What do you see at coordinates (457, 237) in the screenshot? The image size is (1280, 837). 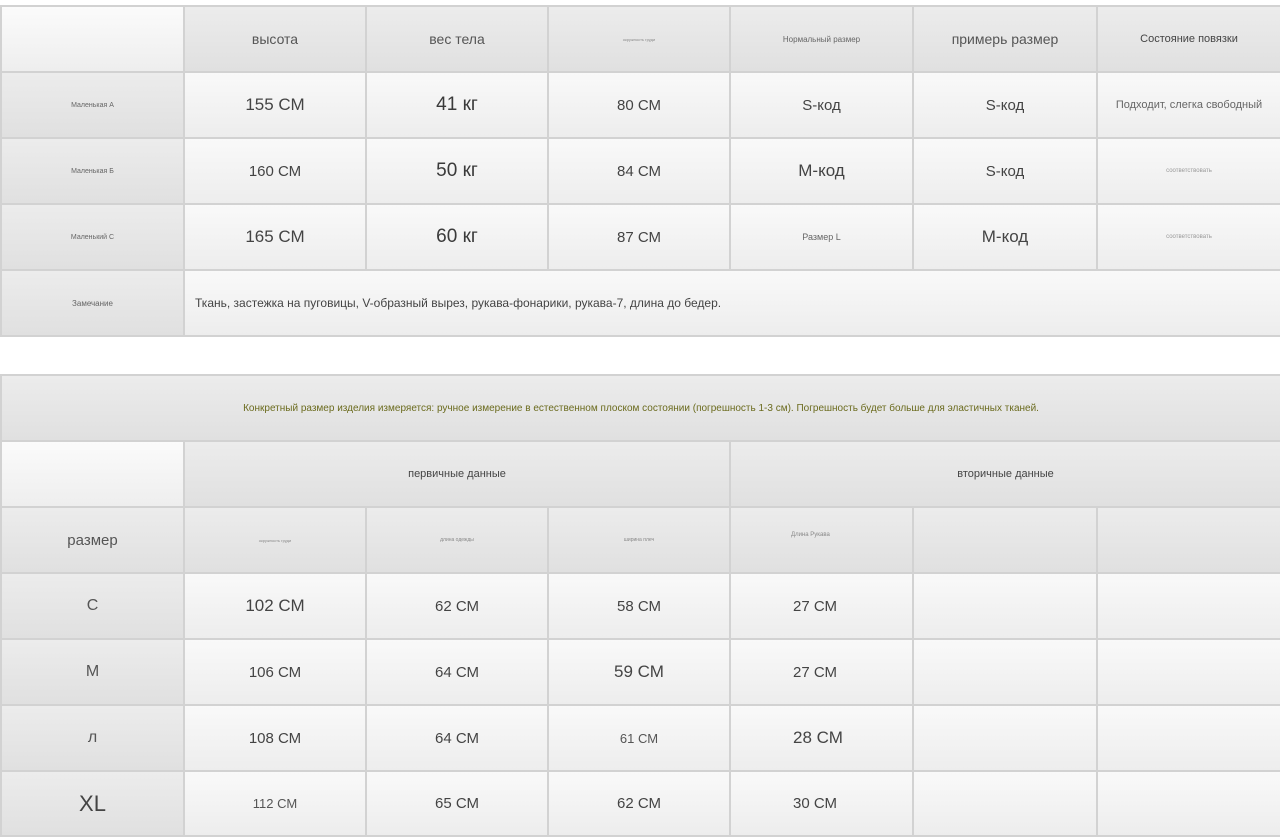 I see `weight-cell: 60 кг` at bounding box center [457, 237].